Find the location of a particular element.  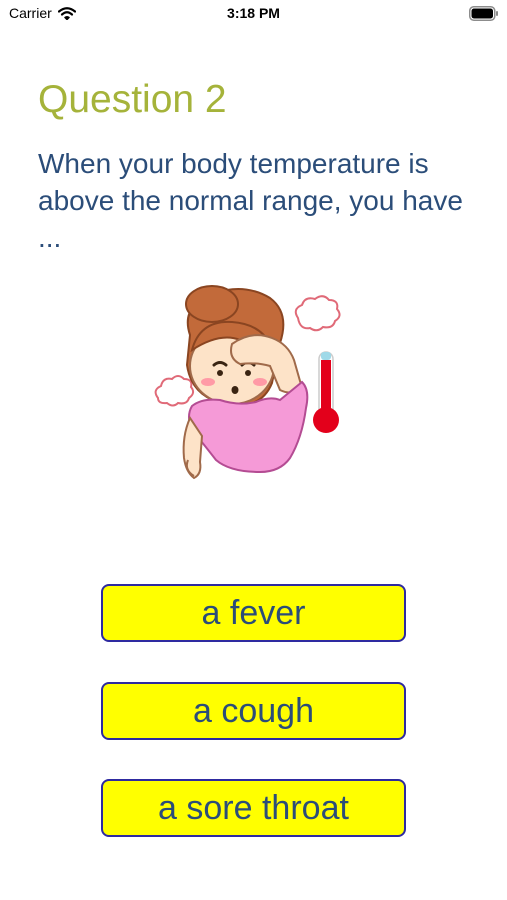

answer-button-sore-throat: a sore throat is located at coordinates (253, 808).